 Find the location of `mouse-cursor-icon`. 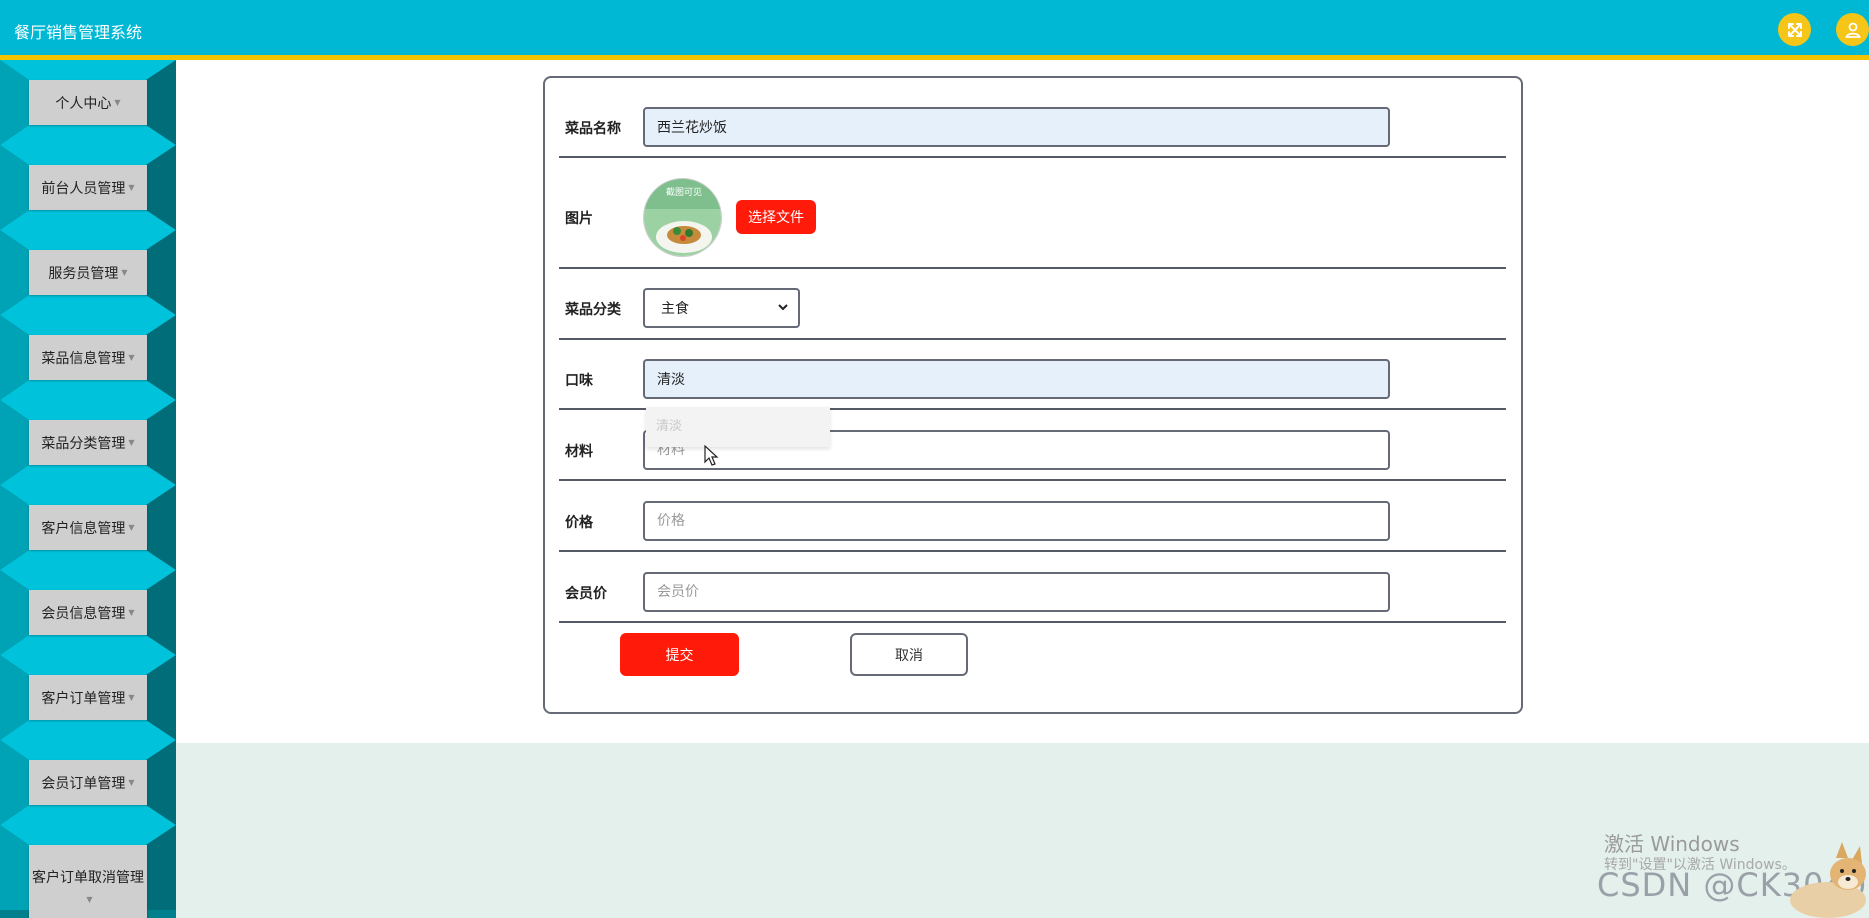

mouse-cursor-icon is located at coordinates (711, 455).